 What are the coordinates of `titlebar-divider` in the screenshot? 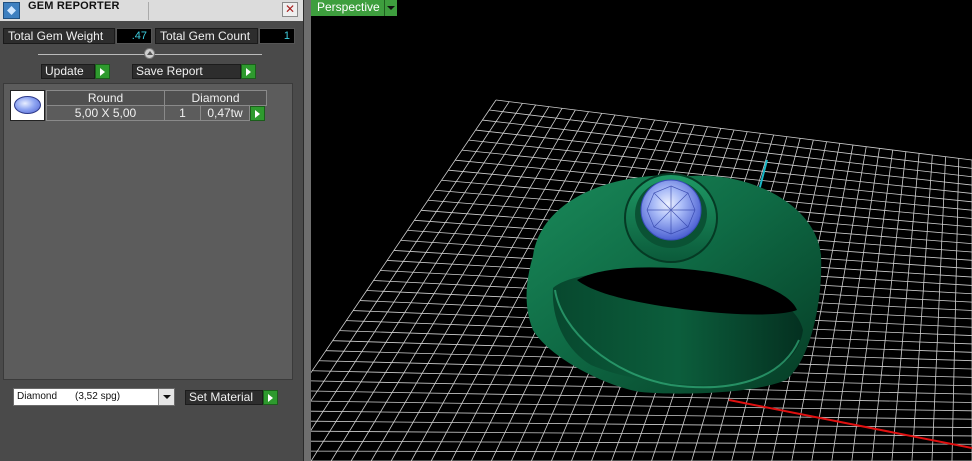 It's located at (148, 11).